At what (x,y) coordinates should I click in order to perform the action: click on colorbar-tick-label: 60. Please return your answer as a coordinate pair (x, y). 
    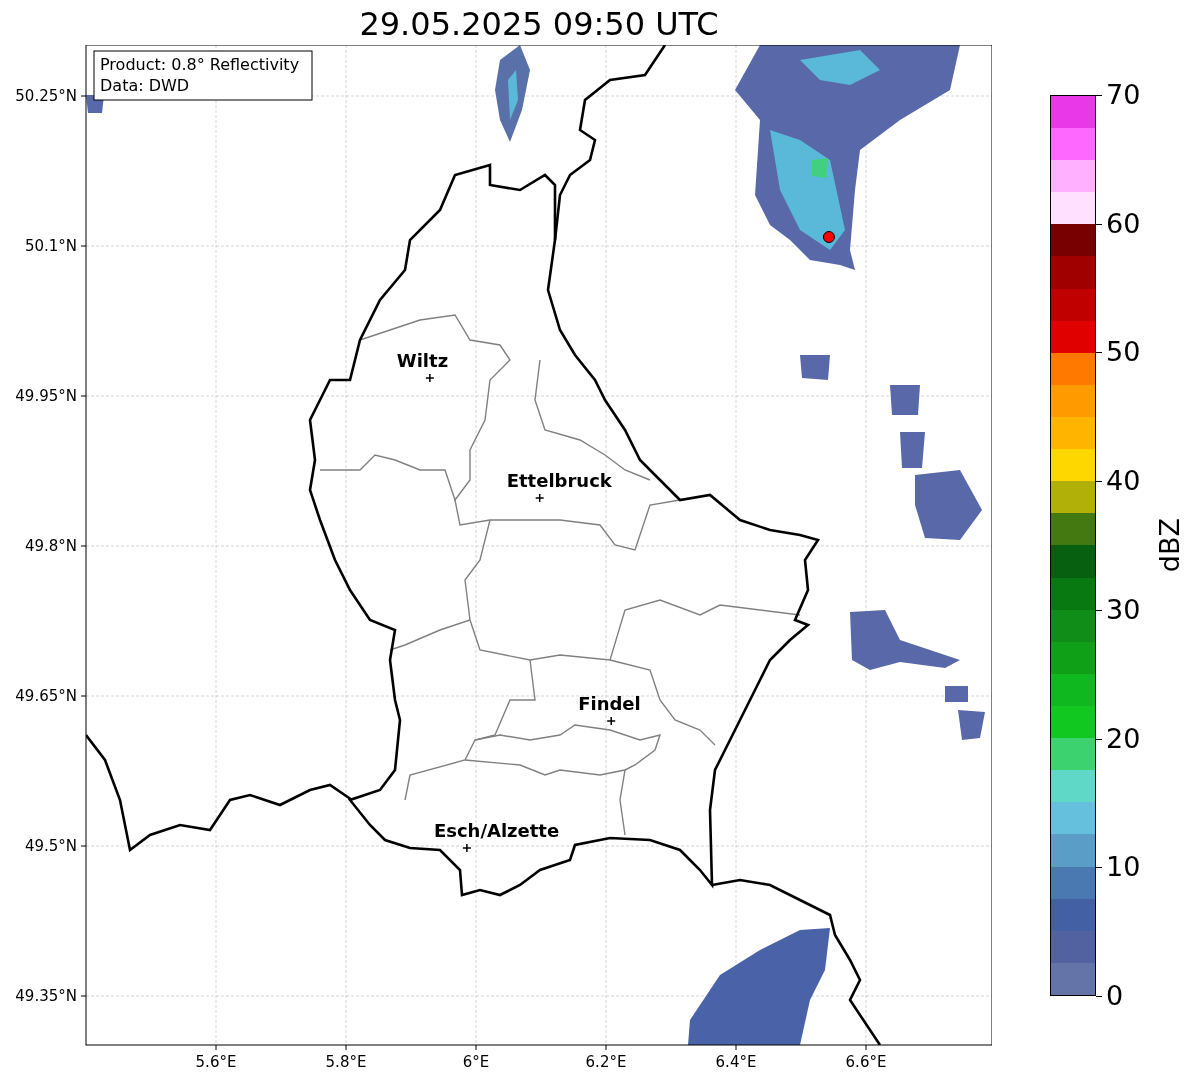
    Looking at the image, I should click on (1123, 223).